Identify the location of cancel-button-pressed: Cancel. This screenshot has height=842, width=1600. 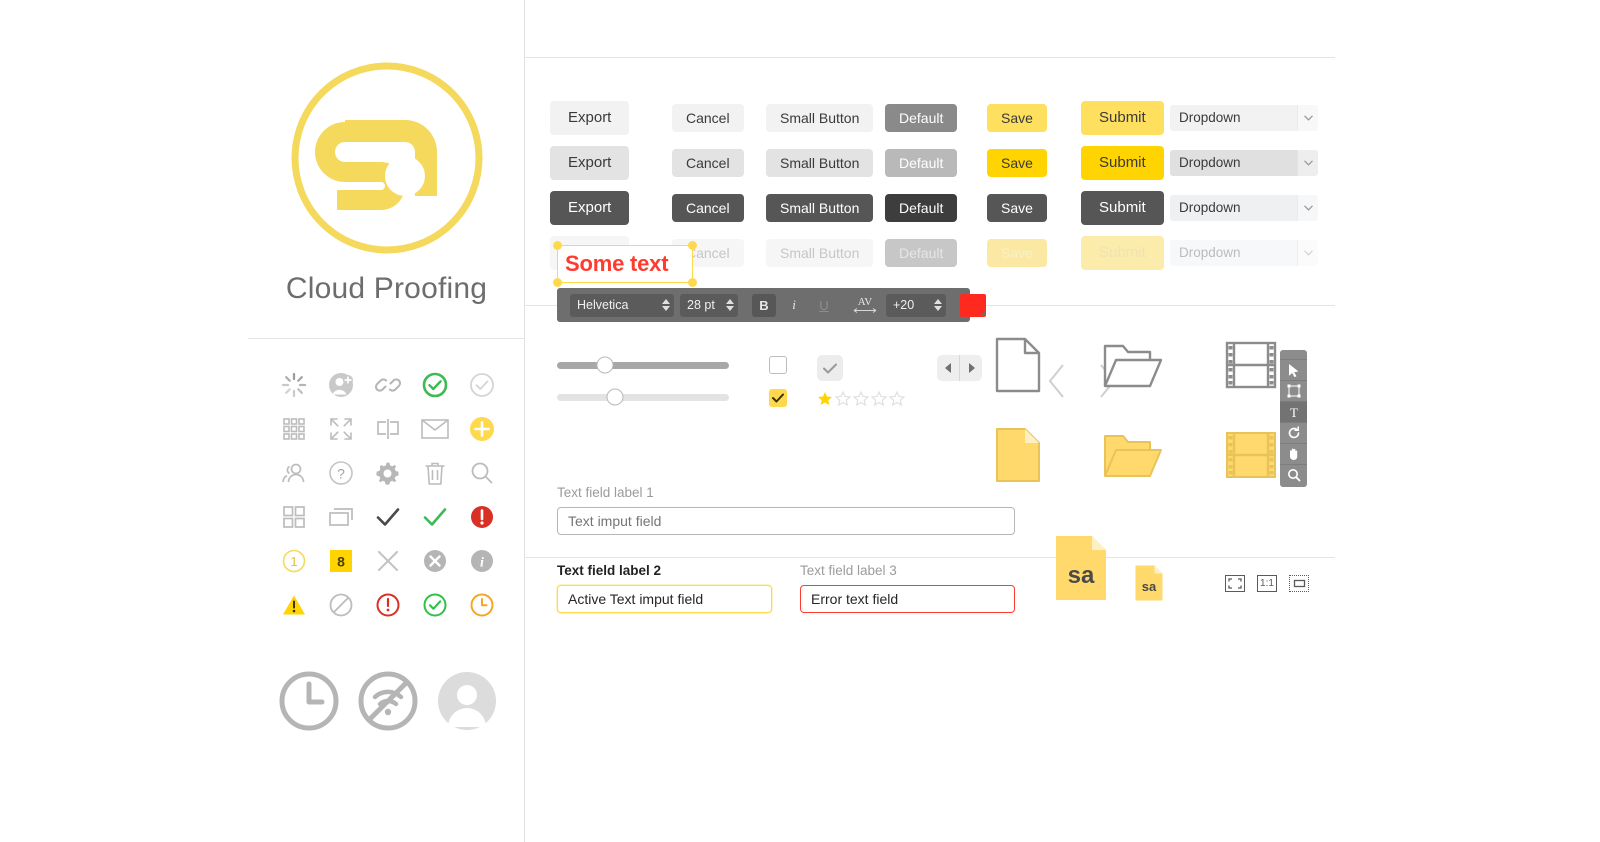
(708, 207).